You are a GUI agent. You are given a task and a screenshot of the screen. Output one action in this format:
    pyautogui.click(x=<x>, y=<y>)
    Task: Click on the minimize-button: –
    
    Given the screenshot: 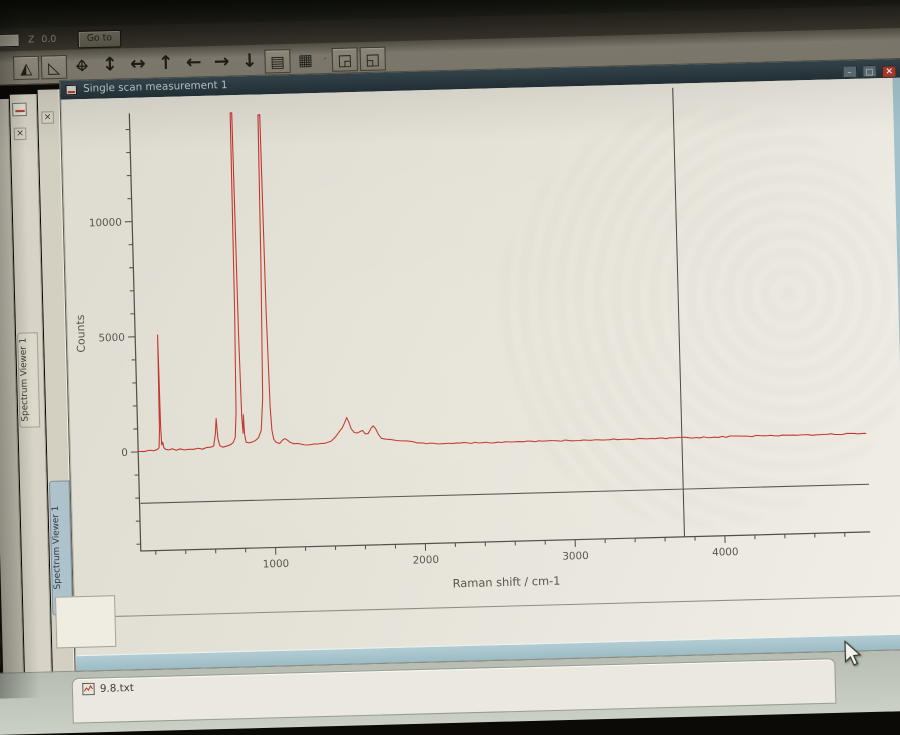 What is the action you would take?
    pyautogui.click(x=849, y=71)
    